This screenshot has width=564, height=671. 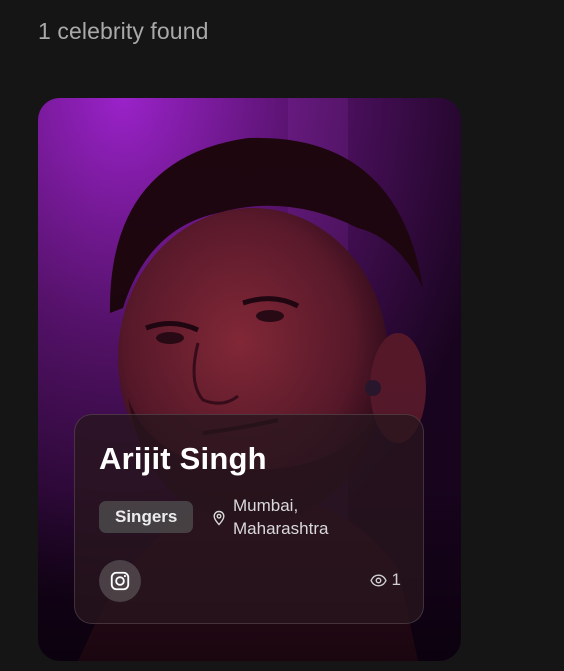 What do you see at coordinates (146, 517) in the screenshot?
I see `category-badge: Singers` at bounding box center [146, 517].